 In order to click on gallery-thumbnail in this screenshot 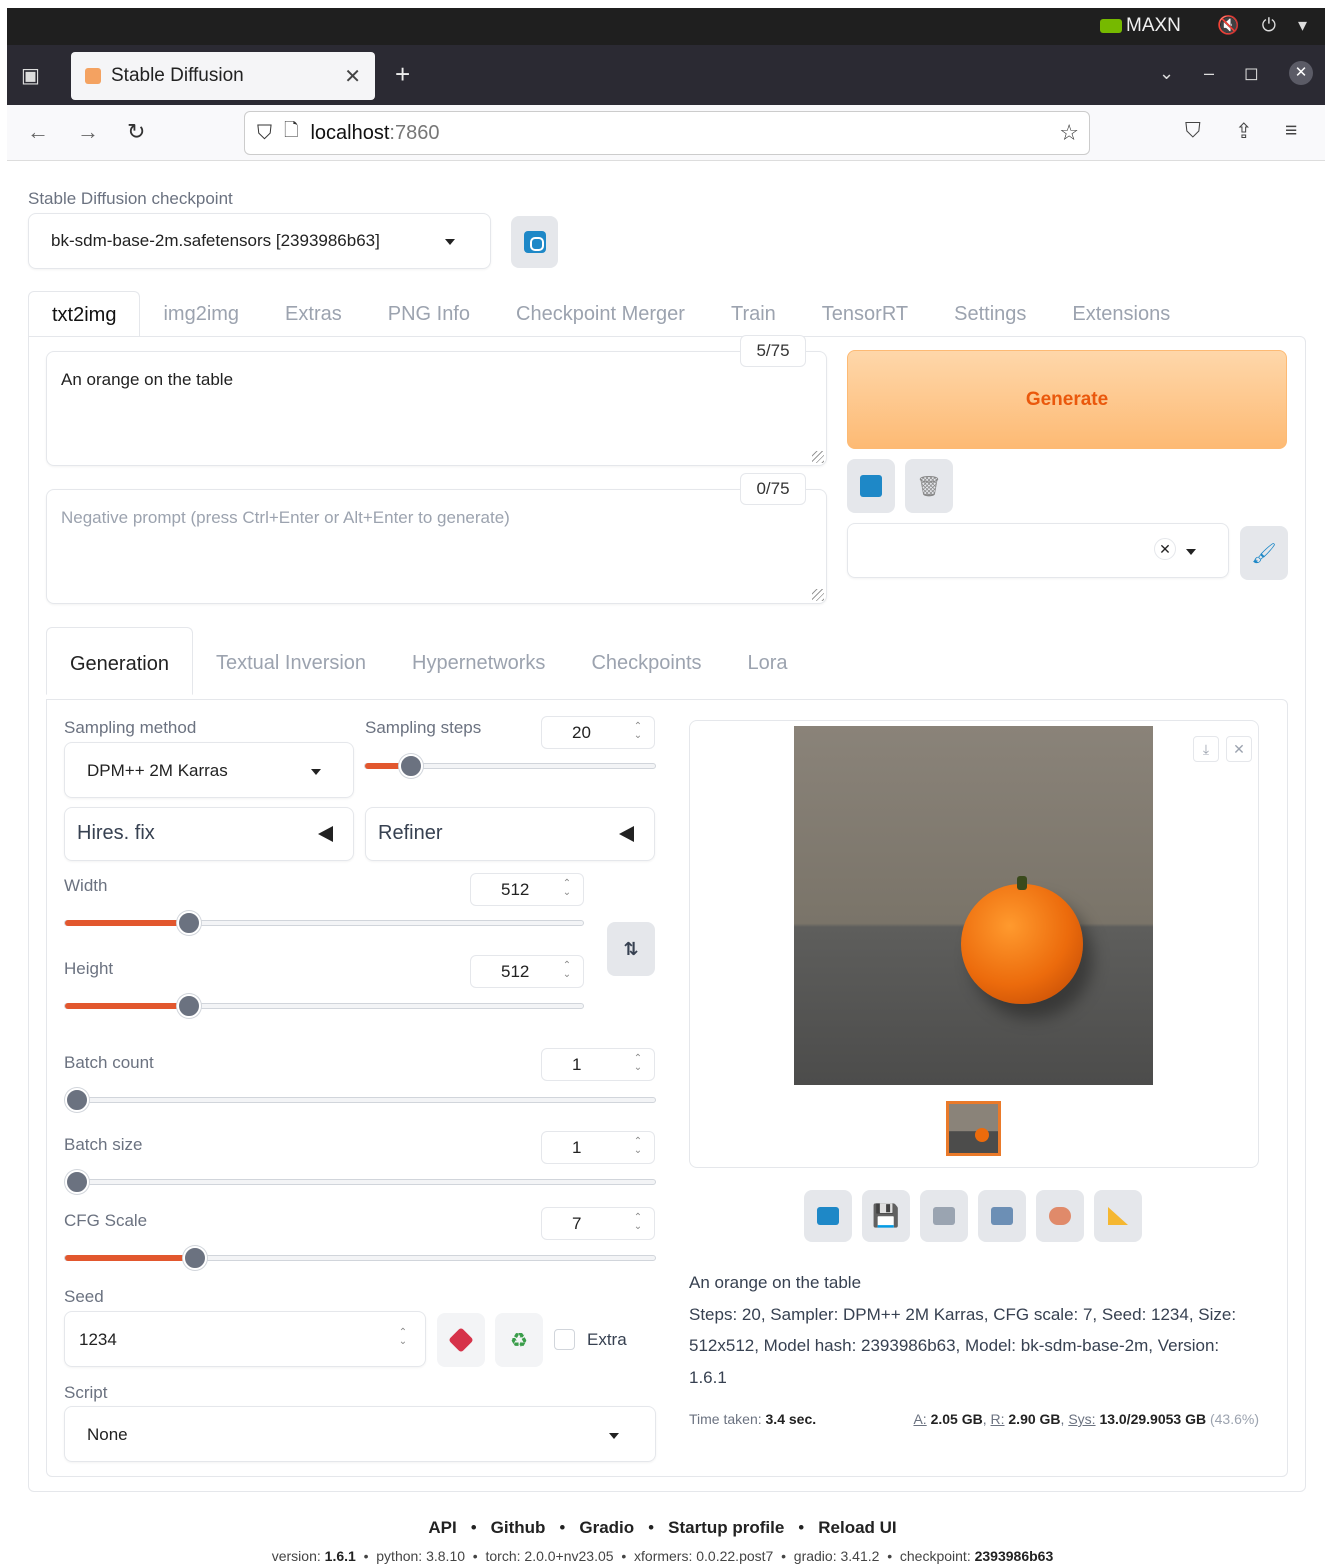, I will do `click(973, 1128)`.